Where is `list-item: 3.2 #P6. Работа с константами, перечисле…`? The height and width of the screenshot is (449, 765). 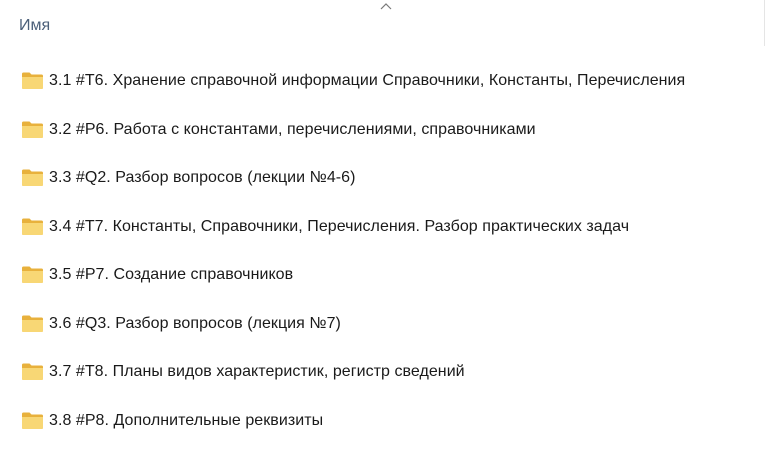
list-item: 3.2 #P6. Работа с константами, перечисле… is located at coordinates (382, 130).